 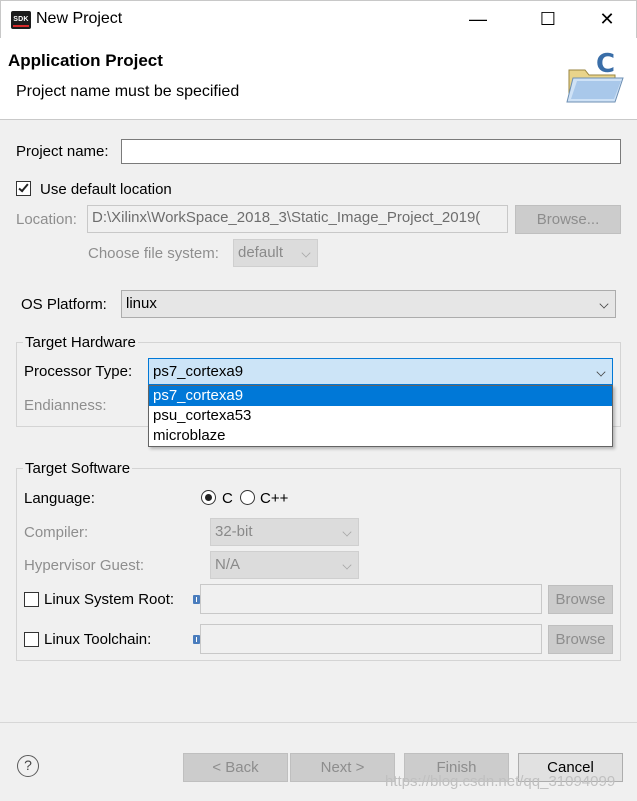 What do you see at coordinates (274, 498) in the screenshot?
I see `language-cpp-label: C++` at bounding box center [274, 498].